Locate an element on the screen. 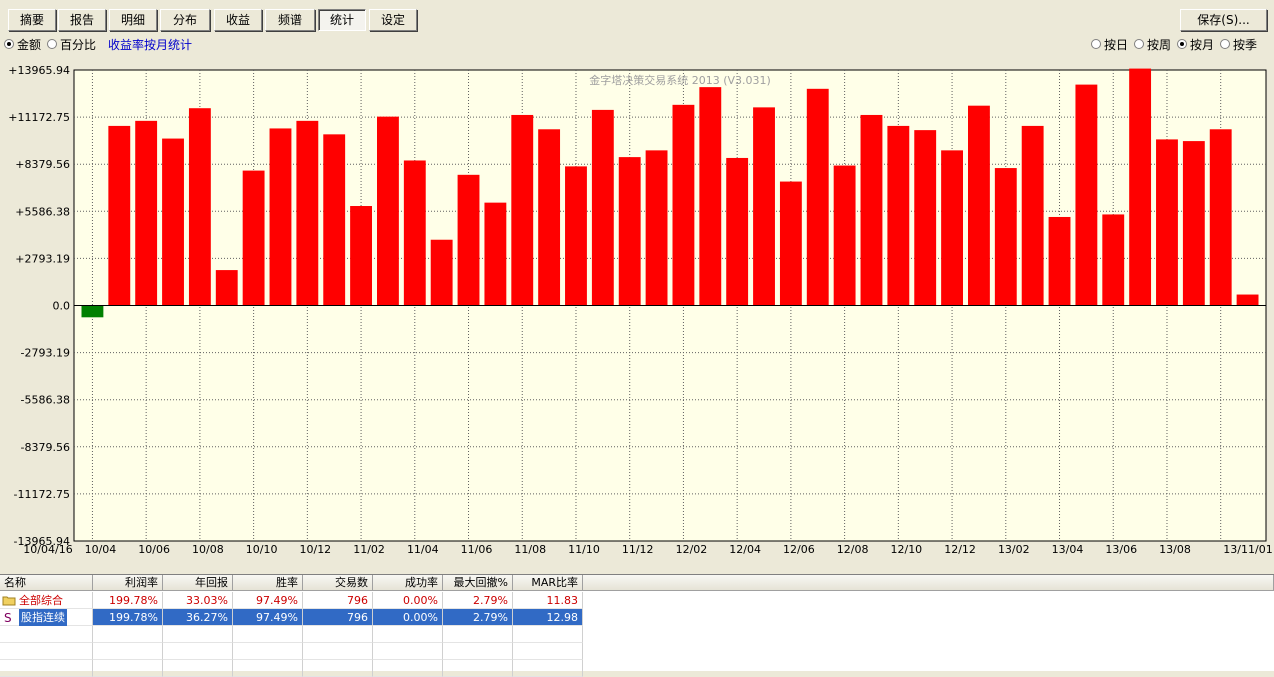  x-tick-label: 13/06 is located at coordinates (1121, 549).